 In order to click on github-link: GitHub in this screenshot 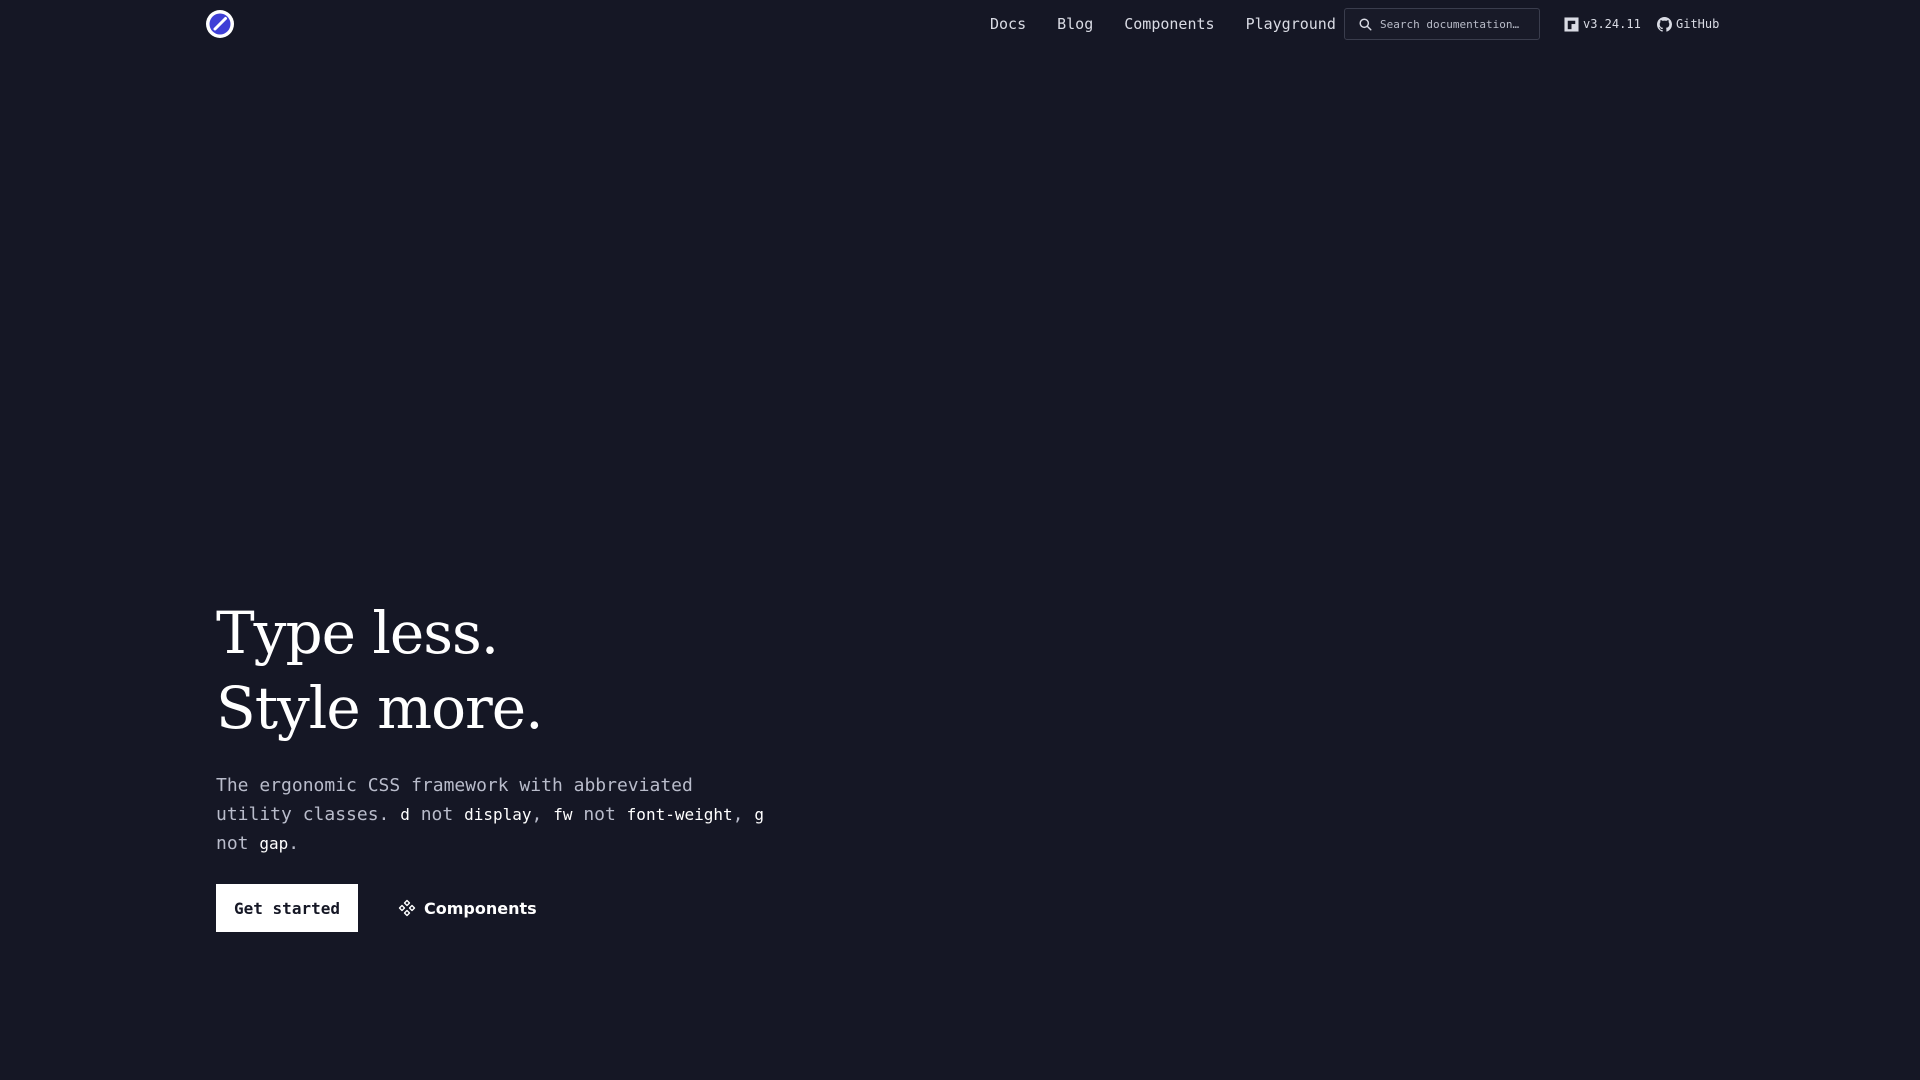, I will do `click(1688, 24)`.